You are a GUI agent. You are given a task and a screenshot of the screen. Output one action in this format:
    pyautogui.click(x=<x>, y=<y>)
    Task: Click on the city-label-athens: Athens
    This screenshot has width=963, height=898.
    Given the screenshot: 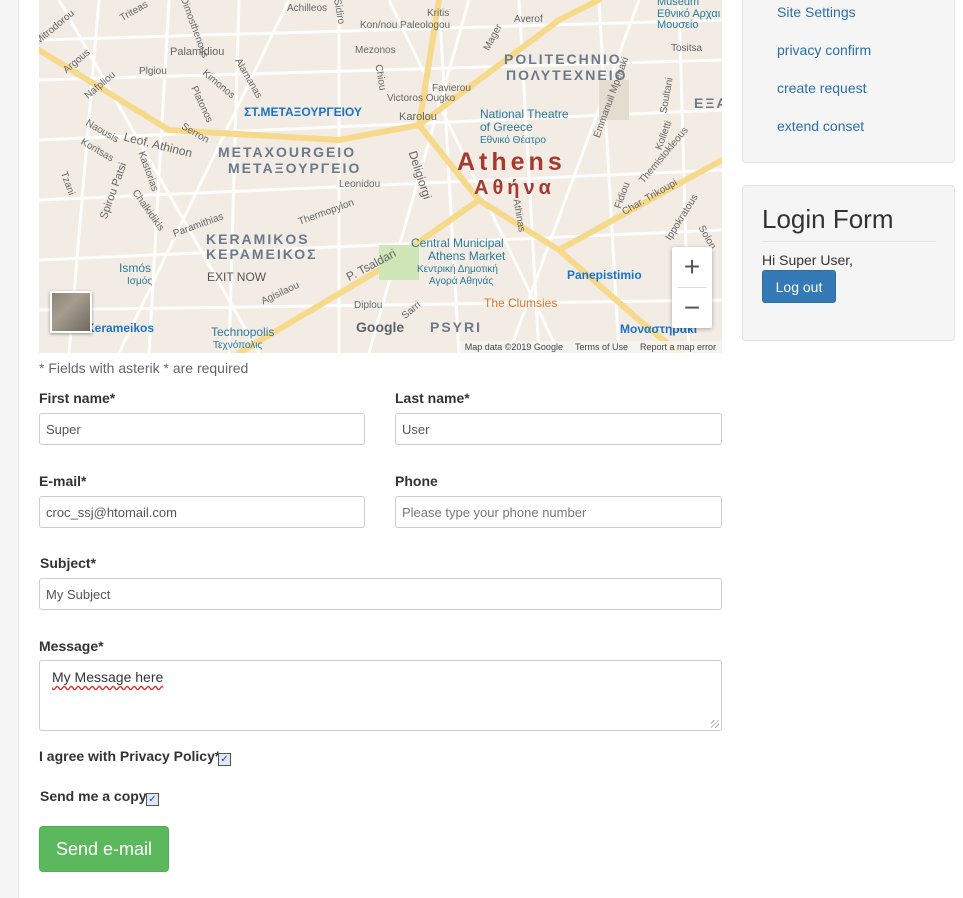 What is the action you would take?
    pyautogui.click(x=511, y=162)
    